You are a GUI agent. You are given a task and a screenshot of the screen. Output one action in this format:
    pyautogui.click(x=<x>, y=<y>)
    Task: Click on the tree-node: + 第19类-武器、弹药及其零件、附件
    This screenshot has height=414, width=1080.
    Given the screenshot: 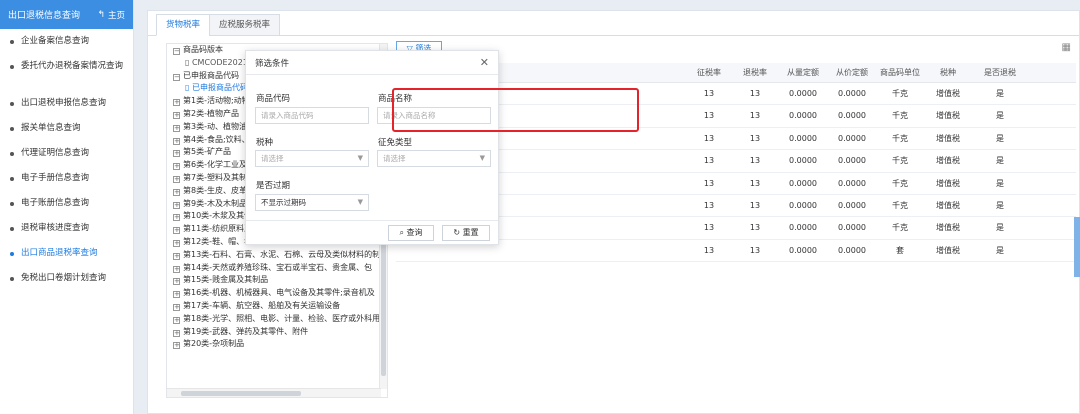 What is the action you would take?
    pyautogui.click(x=277, y=332)
    